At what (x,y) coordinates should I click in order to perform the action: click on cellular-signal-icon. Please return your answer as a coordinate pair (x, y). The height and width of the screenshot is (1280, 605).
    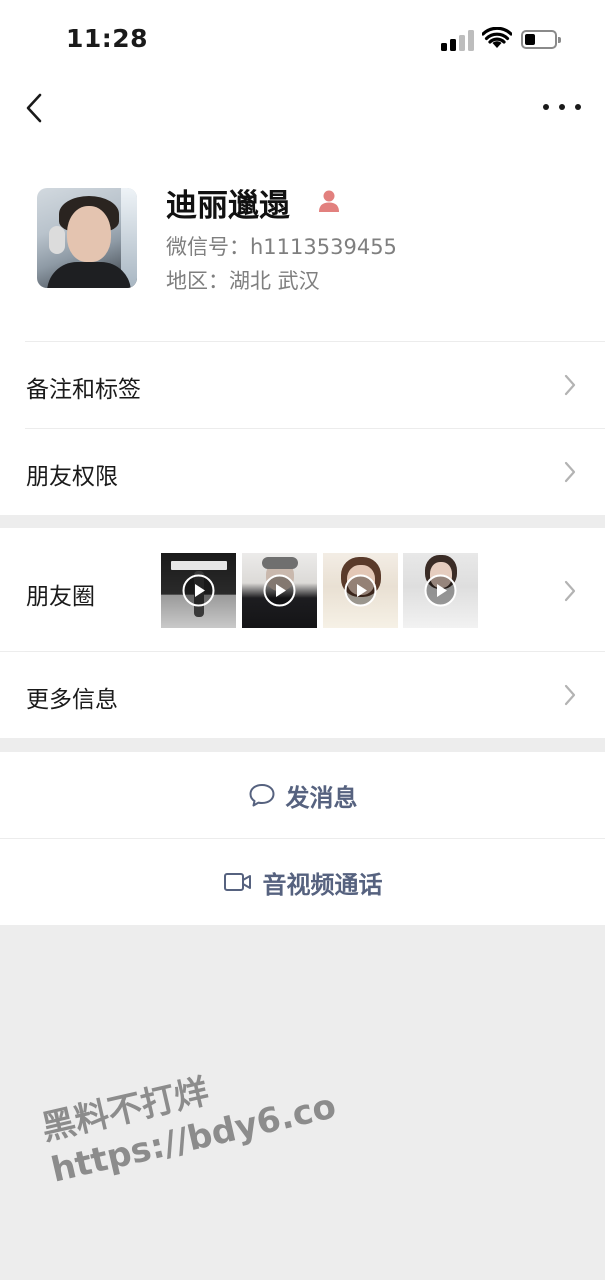
    Looking at the image, I should click on (458, 40).